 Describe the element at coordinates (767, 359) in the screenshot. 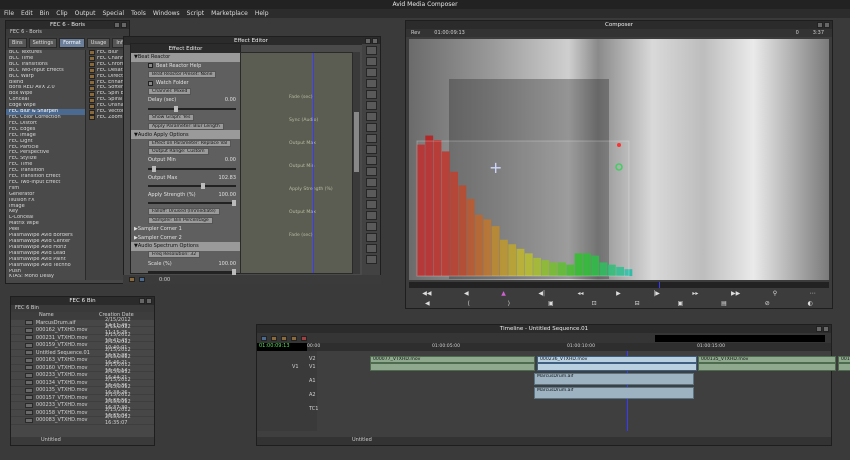

I see `timeline-video-clip: 000135_VTXHD.mov` at that location.